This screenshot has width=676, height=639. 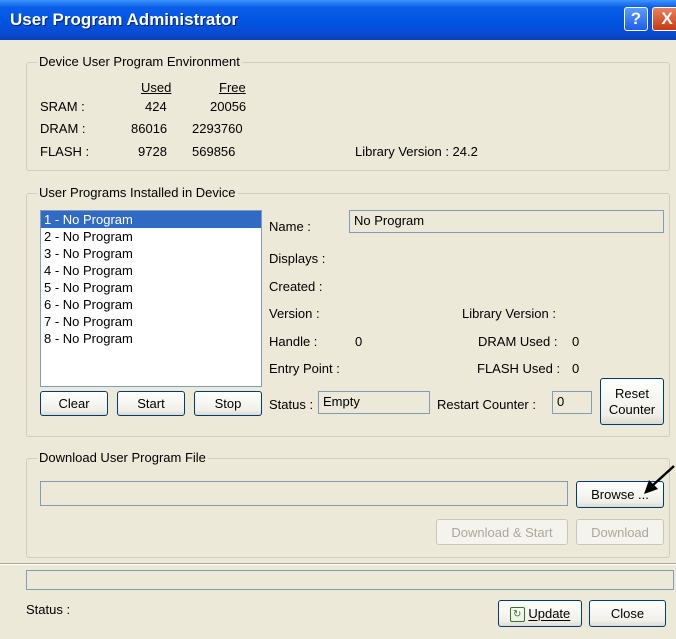 What do you see at coordinates (359, 341) in the screenshot?
I see `handle-value: 0` at bounding box center [359, 341].